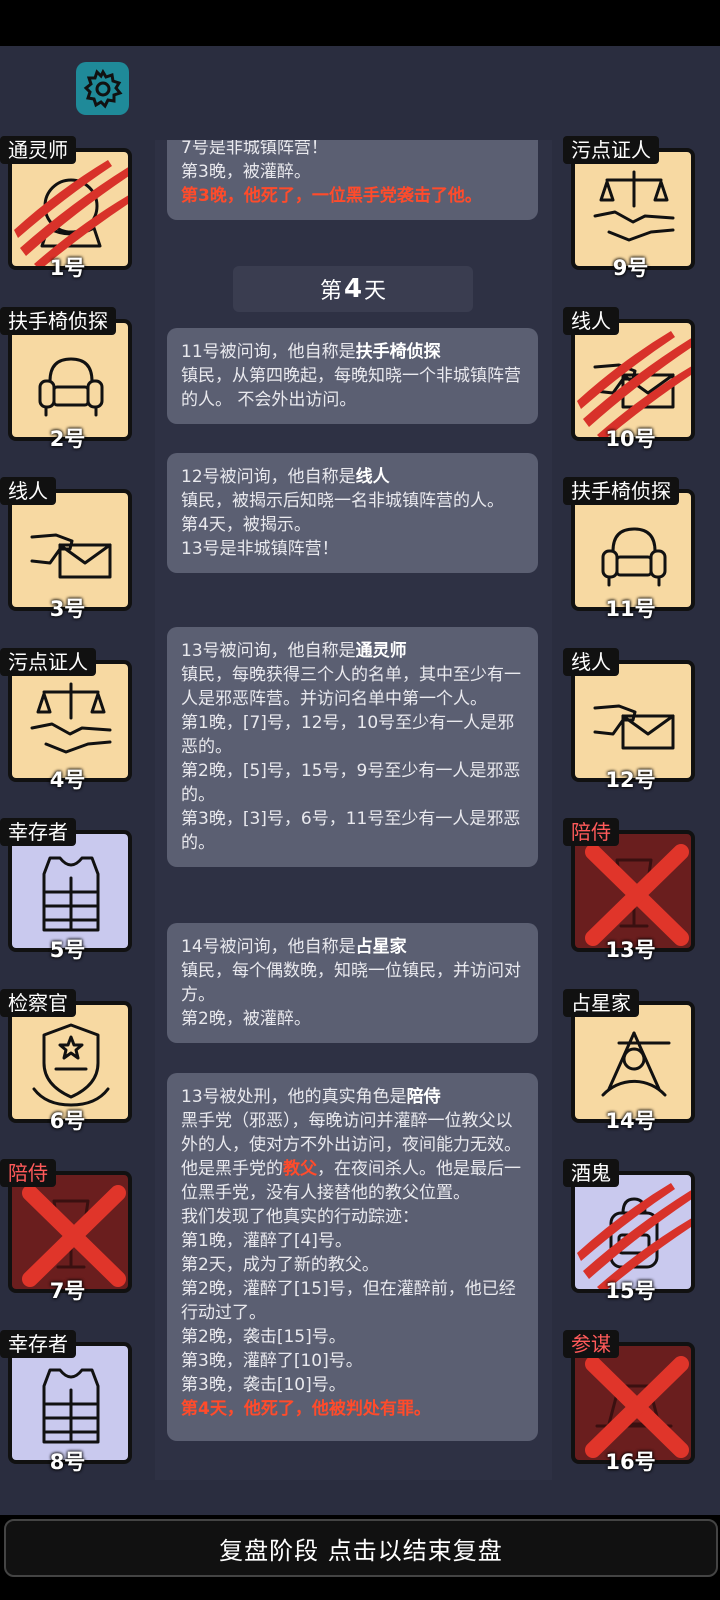 The image size is (720, 1600). I want to click on day-prefix: 第, so click(330, 291).